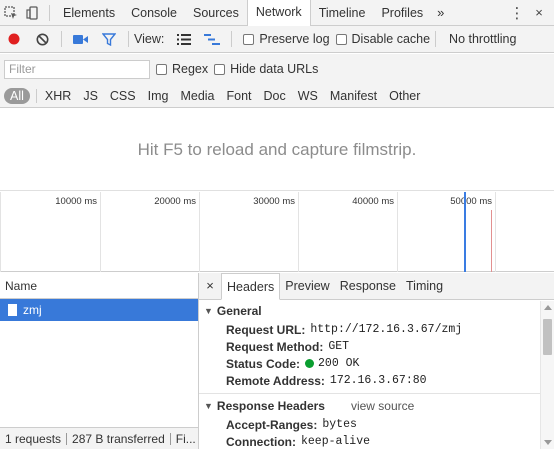  Describe the element at coordinates (17, 95) in the screenshot. I see `type-filter-all: All` at that location.